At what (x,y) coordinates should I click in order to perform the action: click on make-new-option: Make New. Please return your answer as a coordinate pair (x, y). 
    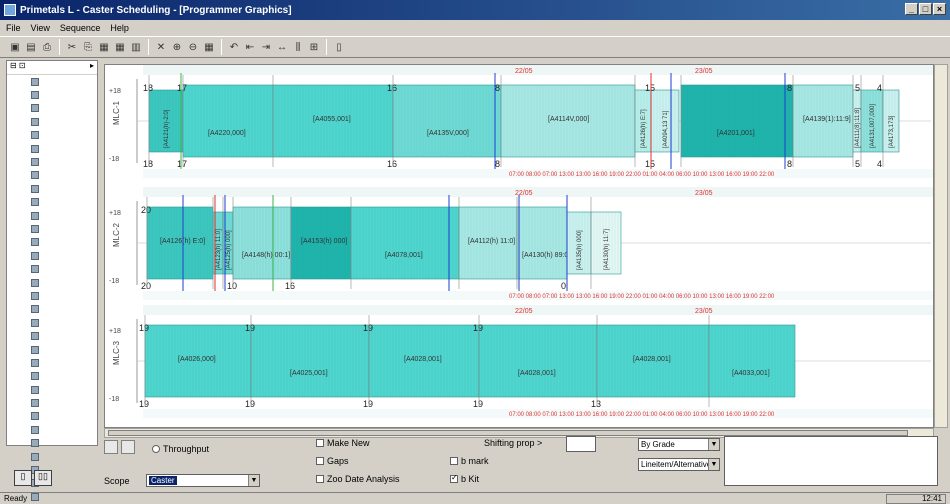
    Looking at the image, I should click on (343, 443).